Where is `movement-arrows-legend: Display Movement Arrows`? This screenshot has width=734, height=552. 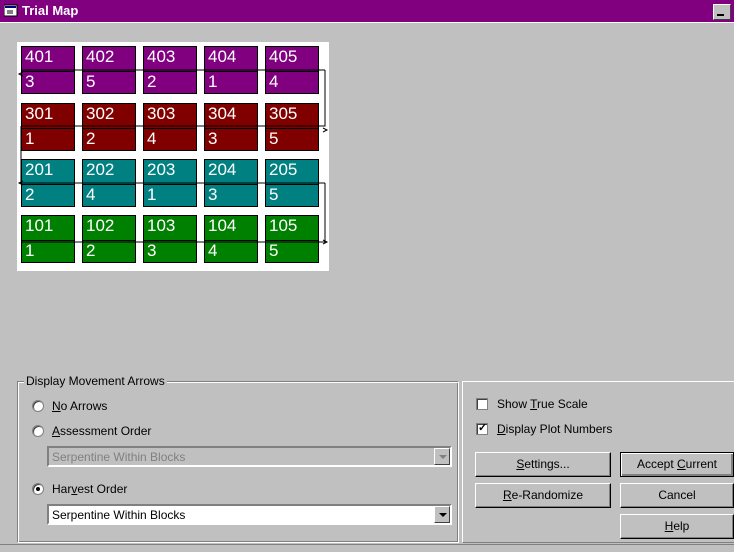 movement-arrows-legend: Display Movement Arrows is located at coordinates (95, 381).